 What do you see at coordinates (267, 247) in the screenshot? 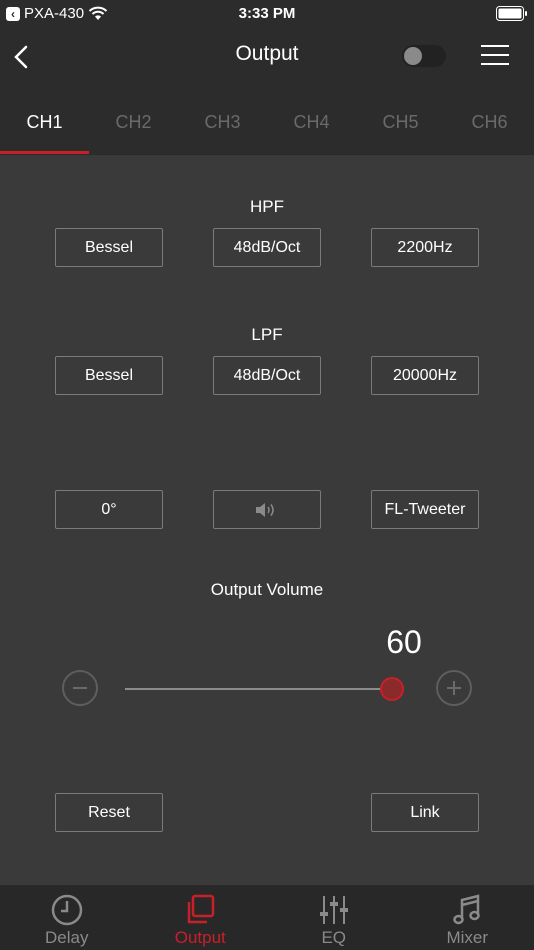
I see `hpf-slope-button: 48dB/Oct` at bounding box center [267, 247].